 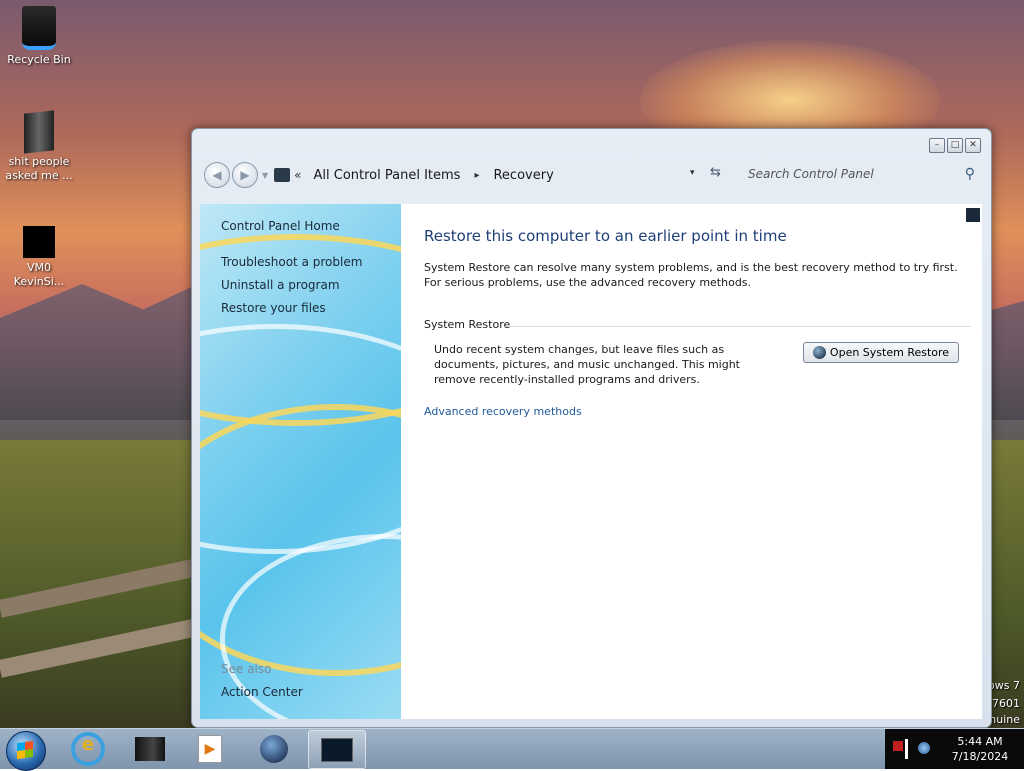 What do you see at coordinates (937, 145) in the screenshot?
I see `minimize-button: –` at bounding box center [937, 145].